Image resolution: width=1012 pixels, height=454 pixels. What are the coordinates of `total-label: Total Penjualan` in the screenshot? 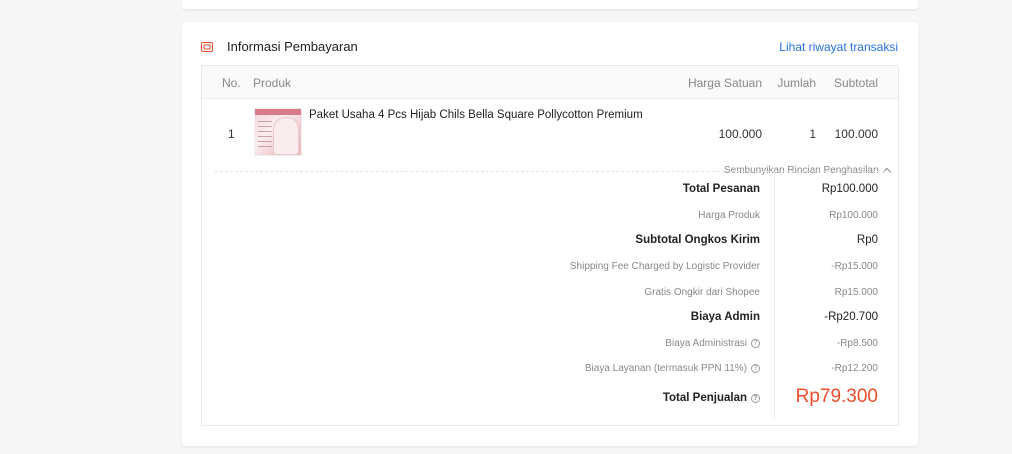 It's located at (704, 398).